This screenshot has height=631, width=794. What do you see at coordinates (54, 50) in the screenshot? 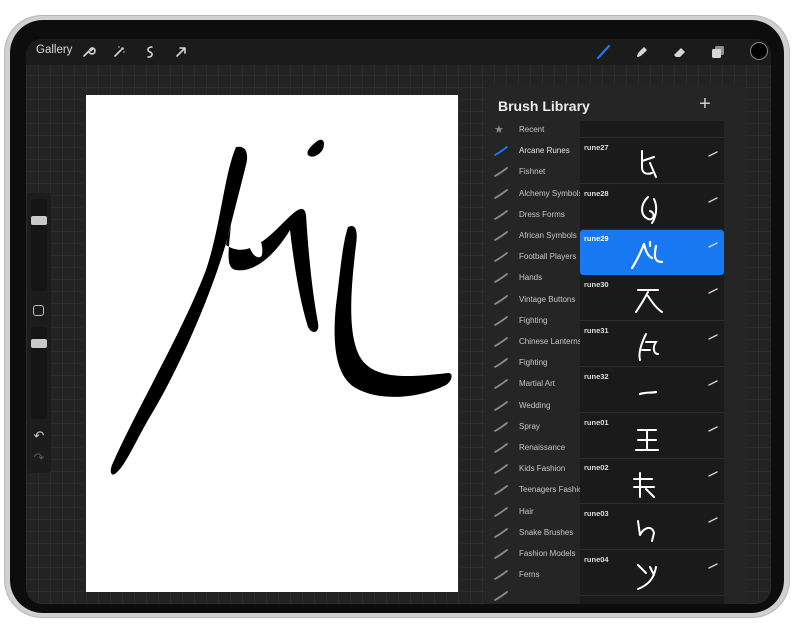
I see `gallery-button: Gallery` at bounding box center [54, 50].